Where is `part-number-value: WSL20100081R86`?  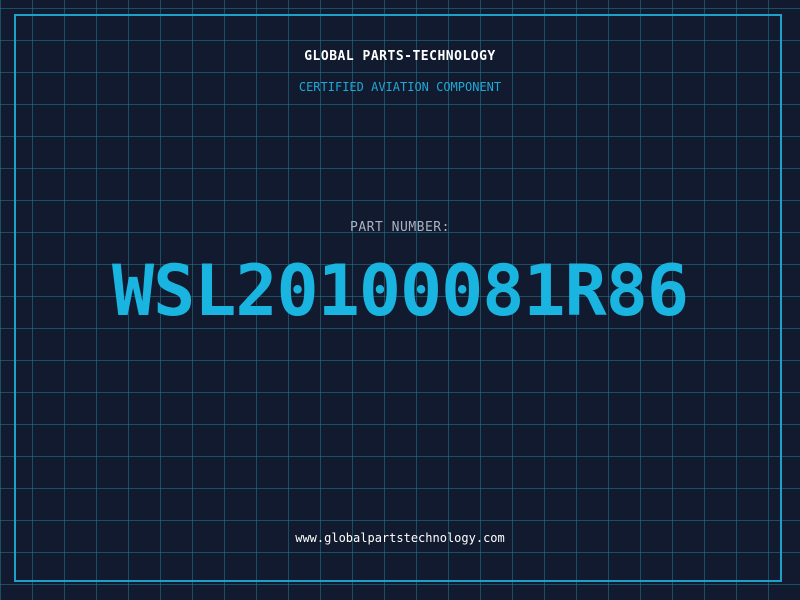 part-number-value: WSL20100081R86 is located at coordinates (400, 291).